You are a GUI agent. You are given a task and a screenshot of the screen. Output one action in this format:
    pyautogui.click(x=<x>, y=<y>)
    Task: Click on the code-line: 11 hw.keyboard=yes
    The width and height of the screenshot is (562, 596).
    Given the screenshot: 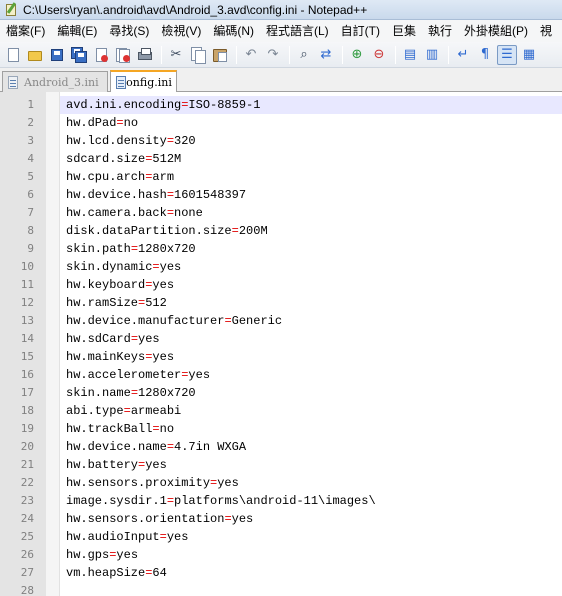 What is the action you would take?
    pyautogui.click(x=281, y=285)
    